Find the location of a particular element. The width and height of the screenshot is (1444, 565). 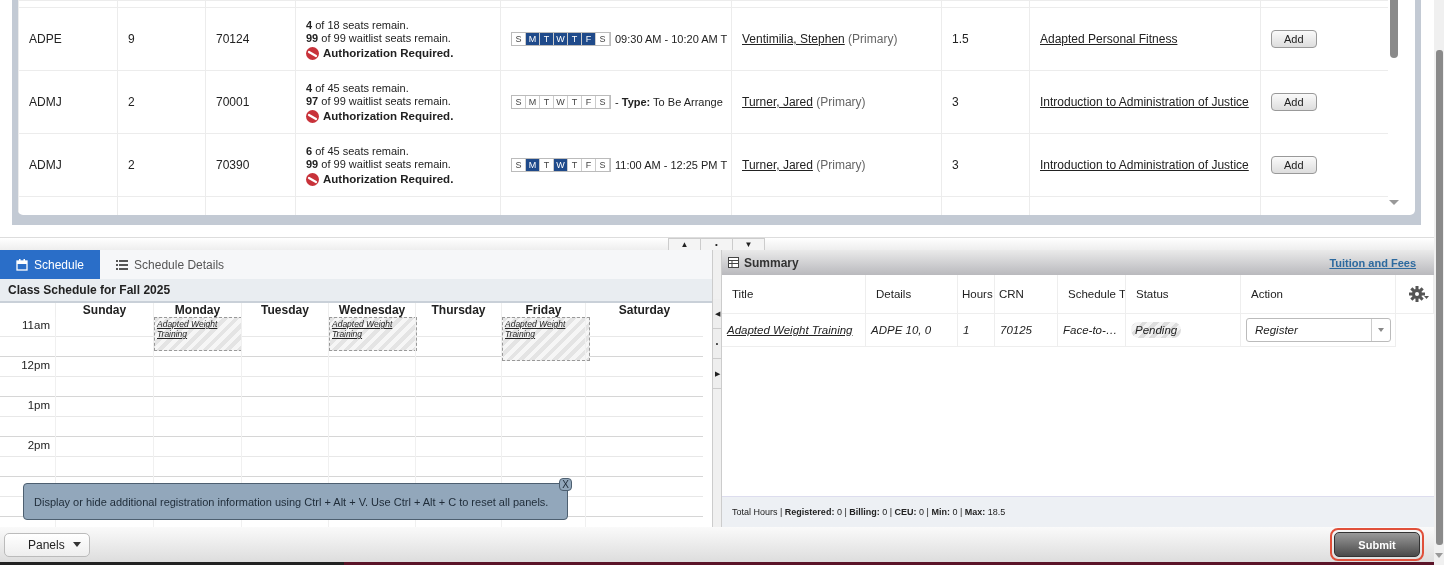

gear-icon is located at coordinates (1419, 294).